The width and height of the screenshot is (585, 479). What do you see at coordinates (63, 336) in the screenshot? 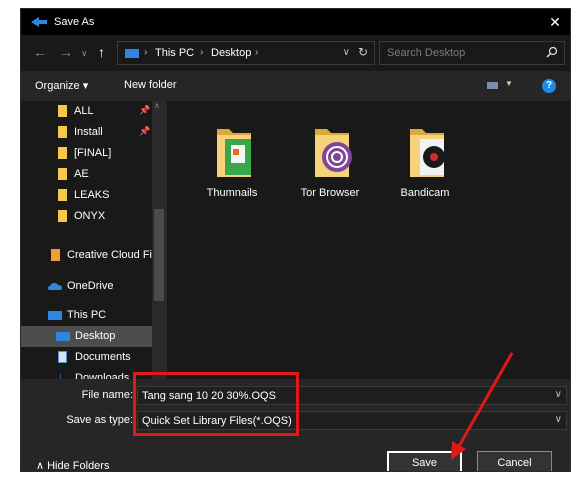
I see `desktop-icon` at bounding box center [63, 336].